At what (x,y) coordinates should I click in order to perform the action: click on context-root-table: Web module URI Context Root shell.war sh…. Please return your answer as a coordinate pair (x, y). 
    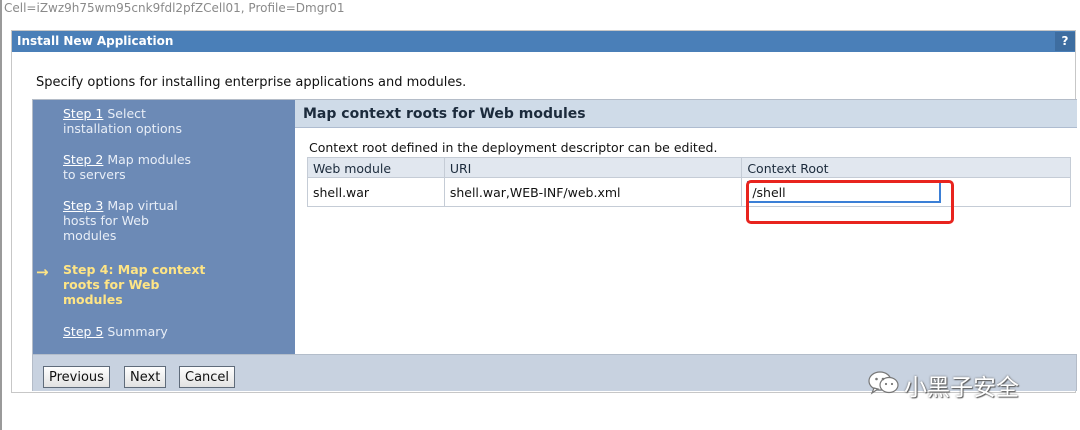
    Looking at the image, I should click on (689, 182).